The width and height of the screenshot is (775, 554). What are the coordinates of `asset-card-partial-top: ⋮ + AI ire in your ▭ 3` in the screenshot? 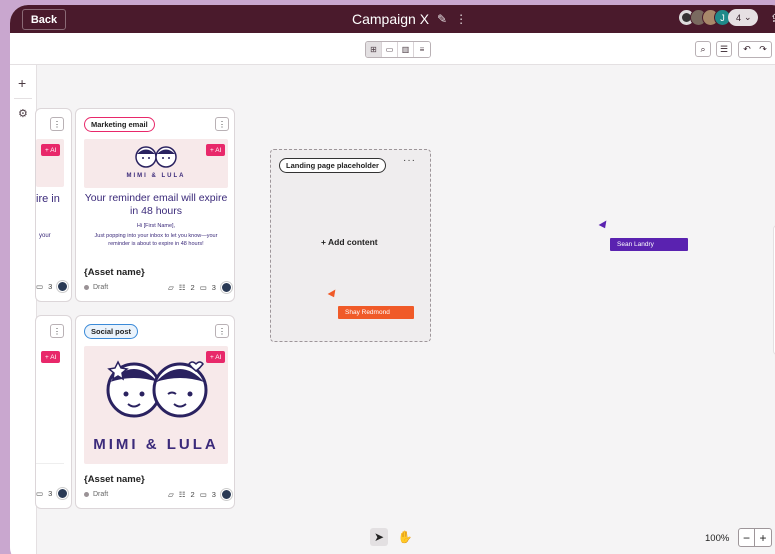 It's located at (53, 205).